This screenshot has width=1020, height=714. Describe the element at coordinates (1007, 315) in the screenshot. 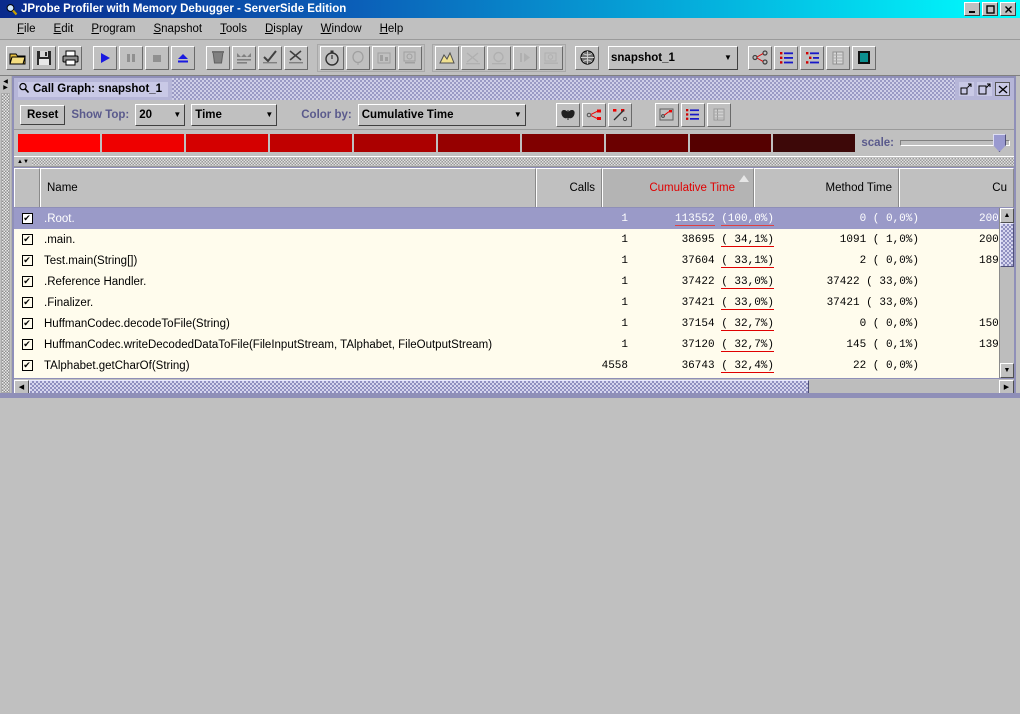

I see `vertical-scroll-track` at that location.